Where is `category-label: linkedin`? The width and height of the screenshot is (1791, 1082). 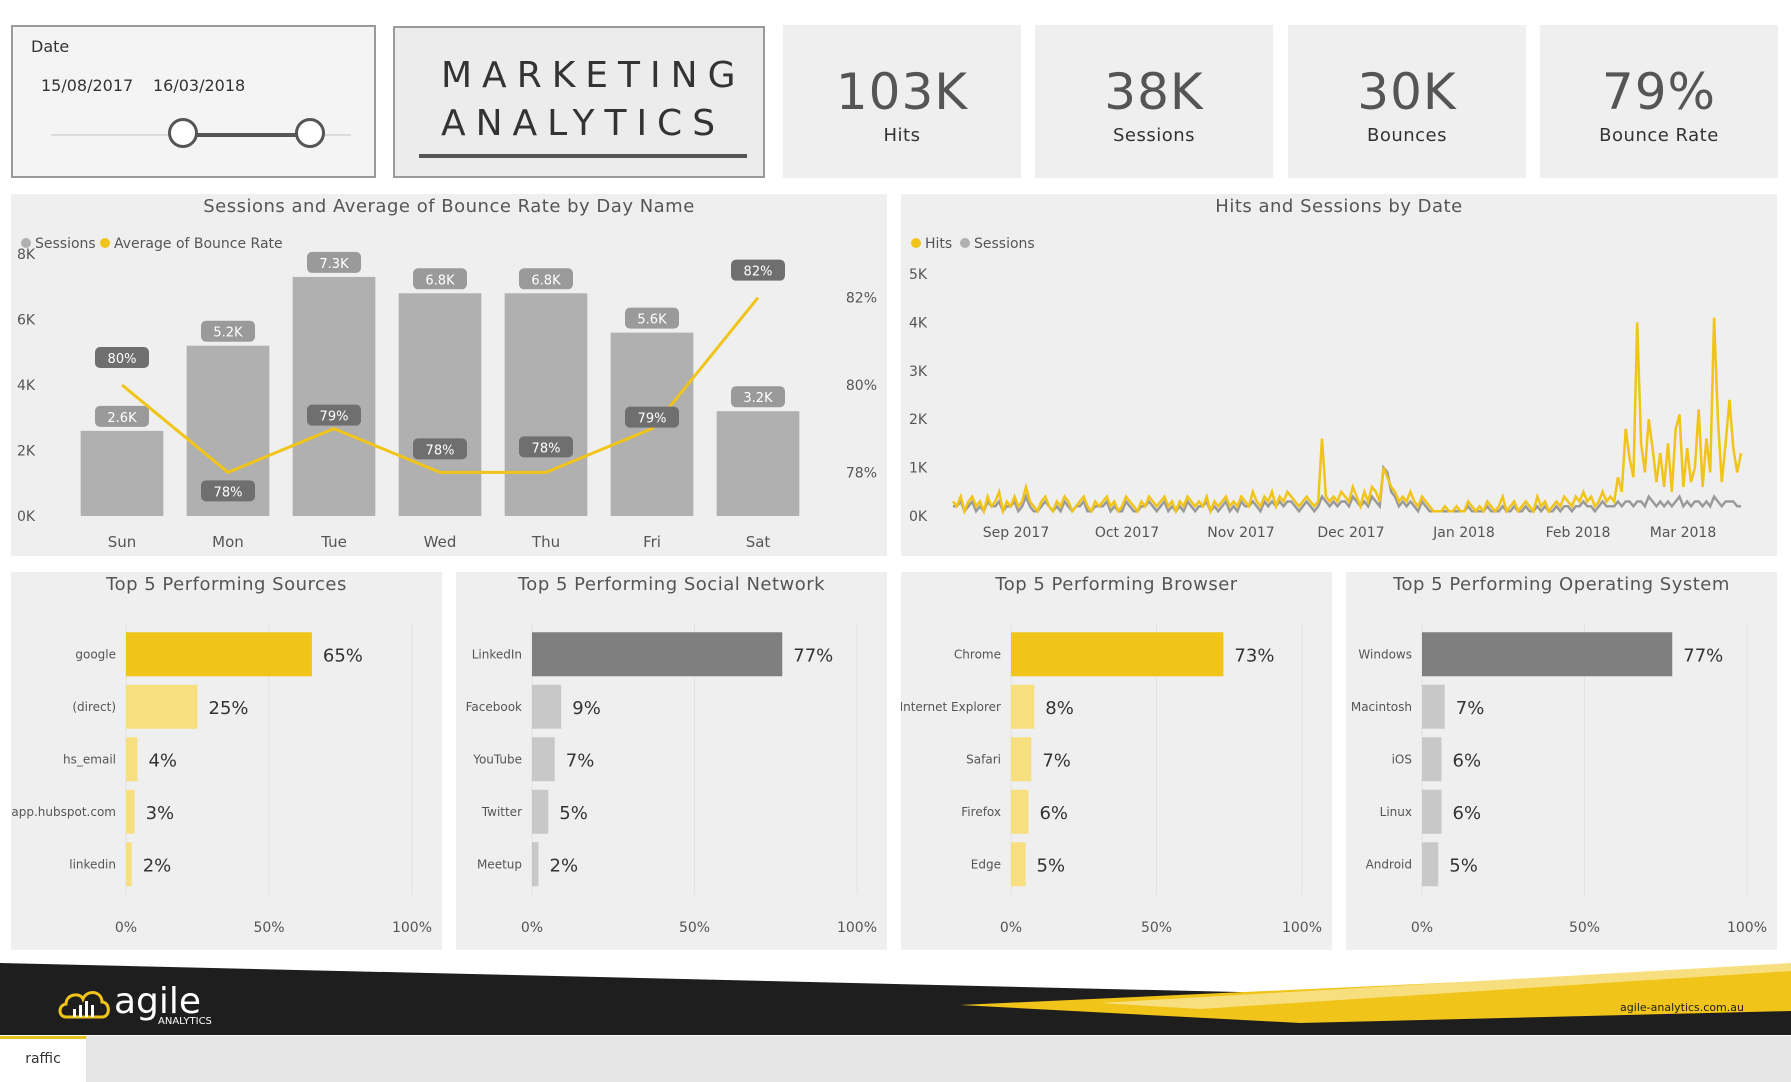 category-label: linkedin is located at coordinates (92, 864).